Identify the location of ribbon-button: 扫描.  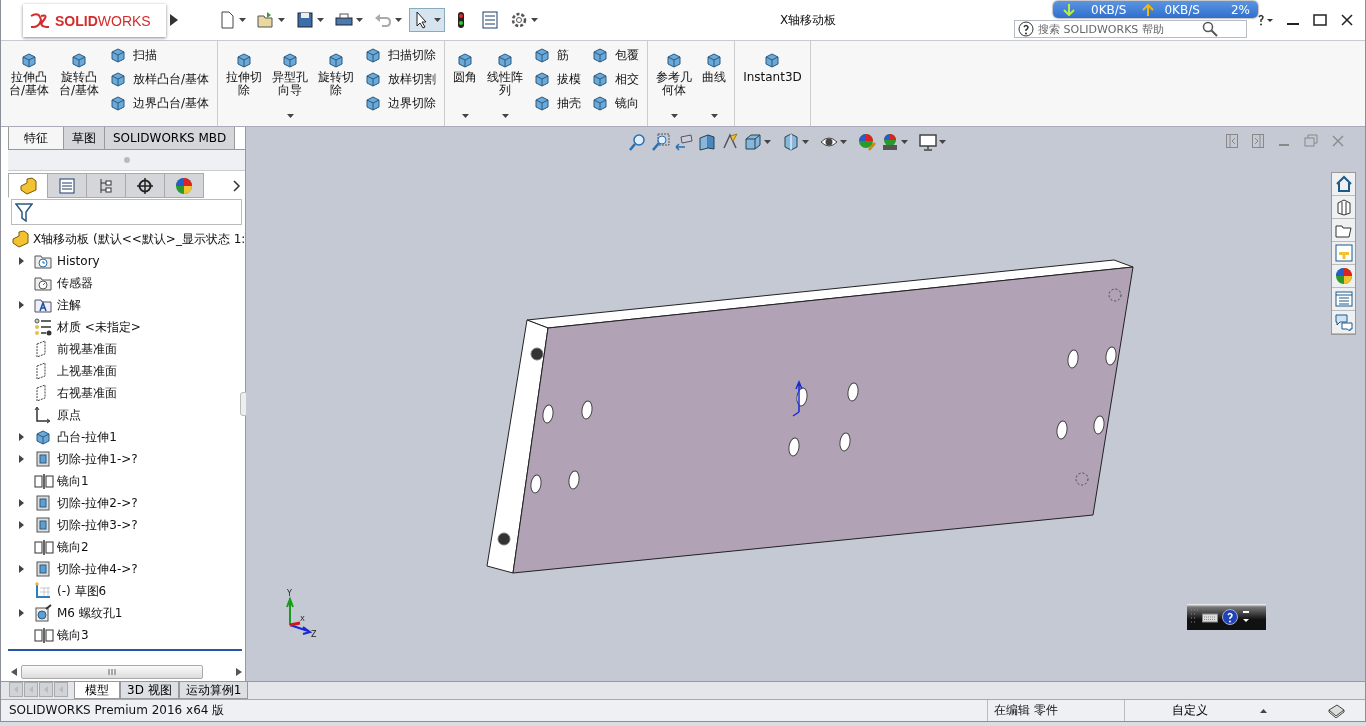
(159, 55).